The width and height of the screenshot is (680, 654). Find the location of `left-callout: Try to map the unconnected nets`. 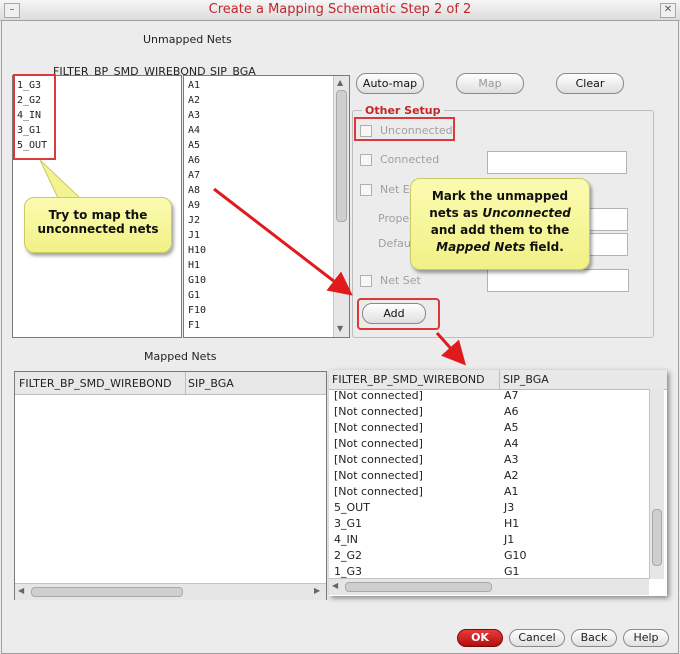

left-callout: Try to map the unconnected nets is located at coordinates (98, 225).